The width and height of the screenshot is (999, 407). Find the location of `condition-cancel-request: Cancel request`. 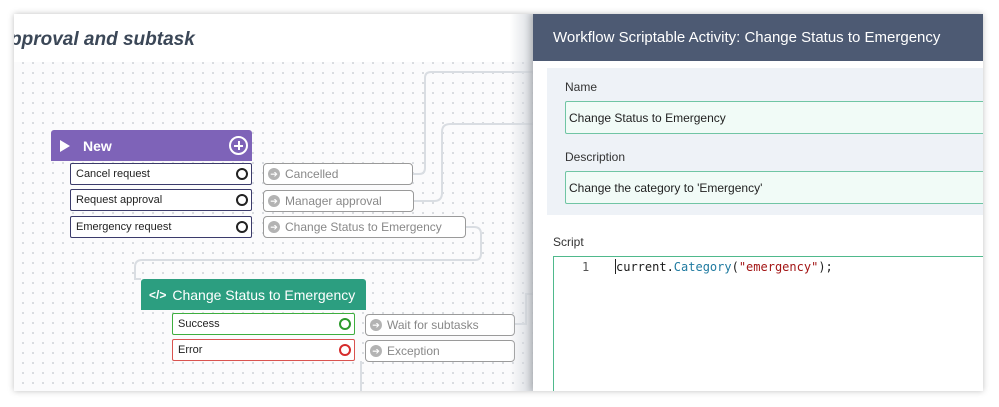

condition-cancel-request: Cancel request is located at coordinates (161, 174).